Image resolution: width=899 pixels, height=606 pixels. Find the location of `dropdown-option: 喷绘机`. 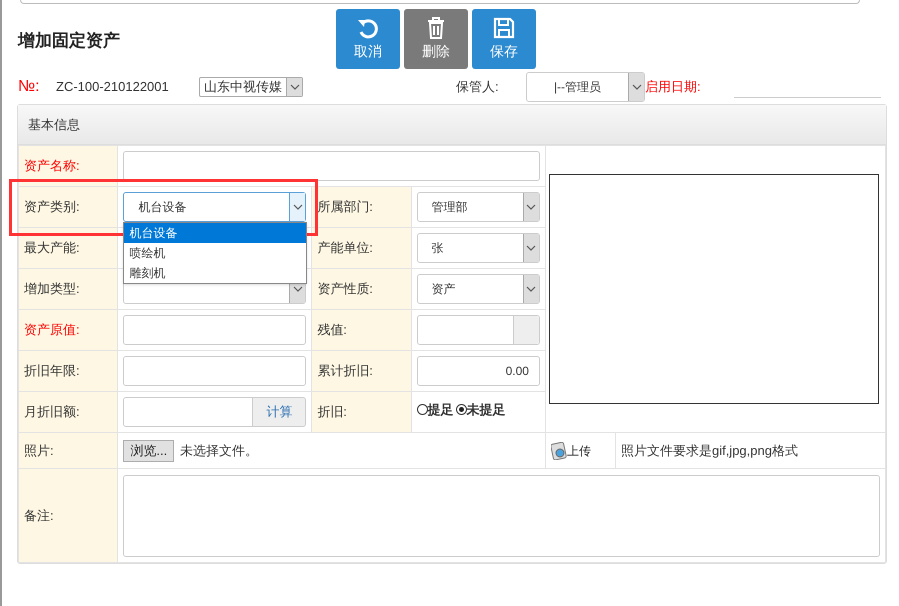

dropdown-option: 喷绘机 is located at coordinates (215, 253).